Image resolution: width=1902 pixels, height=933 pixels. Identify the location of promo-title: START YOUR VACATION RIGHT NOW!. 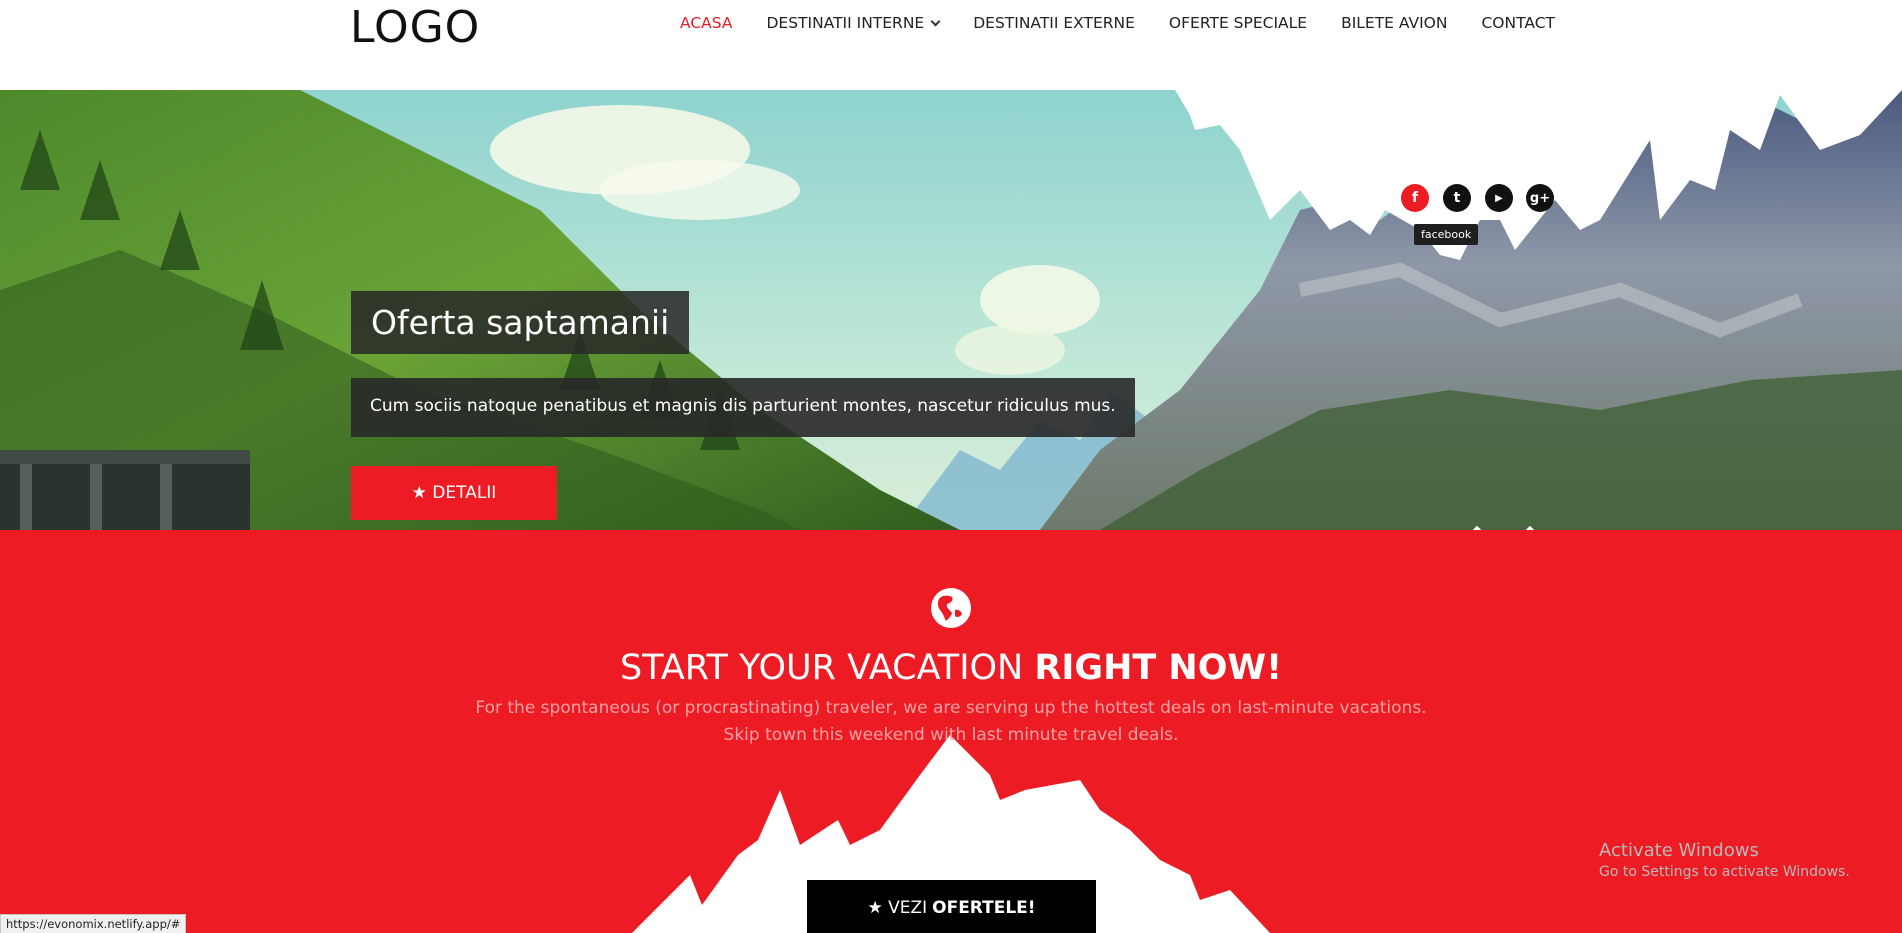
(951, 668).